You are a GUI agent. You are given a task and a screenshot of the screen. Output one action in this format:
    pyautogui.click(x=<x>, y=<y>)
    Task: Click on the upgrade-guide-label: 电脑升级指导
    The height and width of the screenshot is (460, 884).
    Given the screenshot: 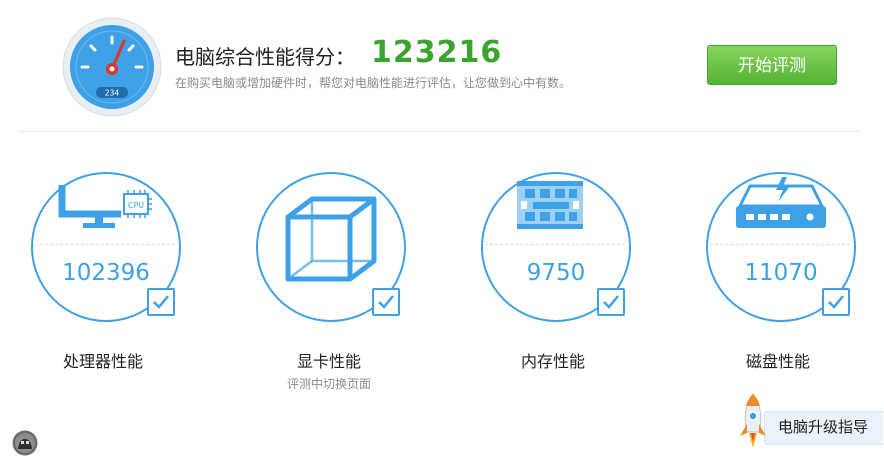 What is the action you would take?
    pyautogui.click(x=823, y=427)
    